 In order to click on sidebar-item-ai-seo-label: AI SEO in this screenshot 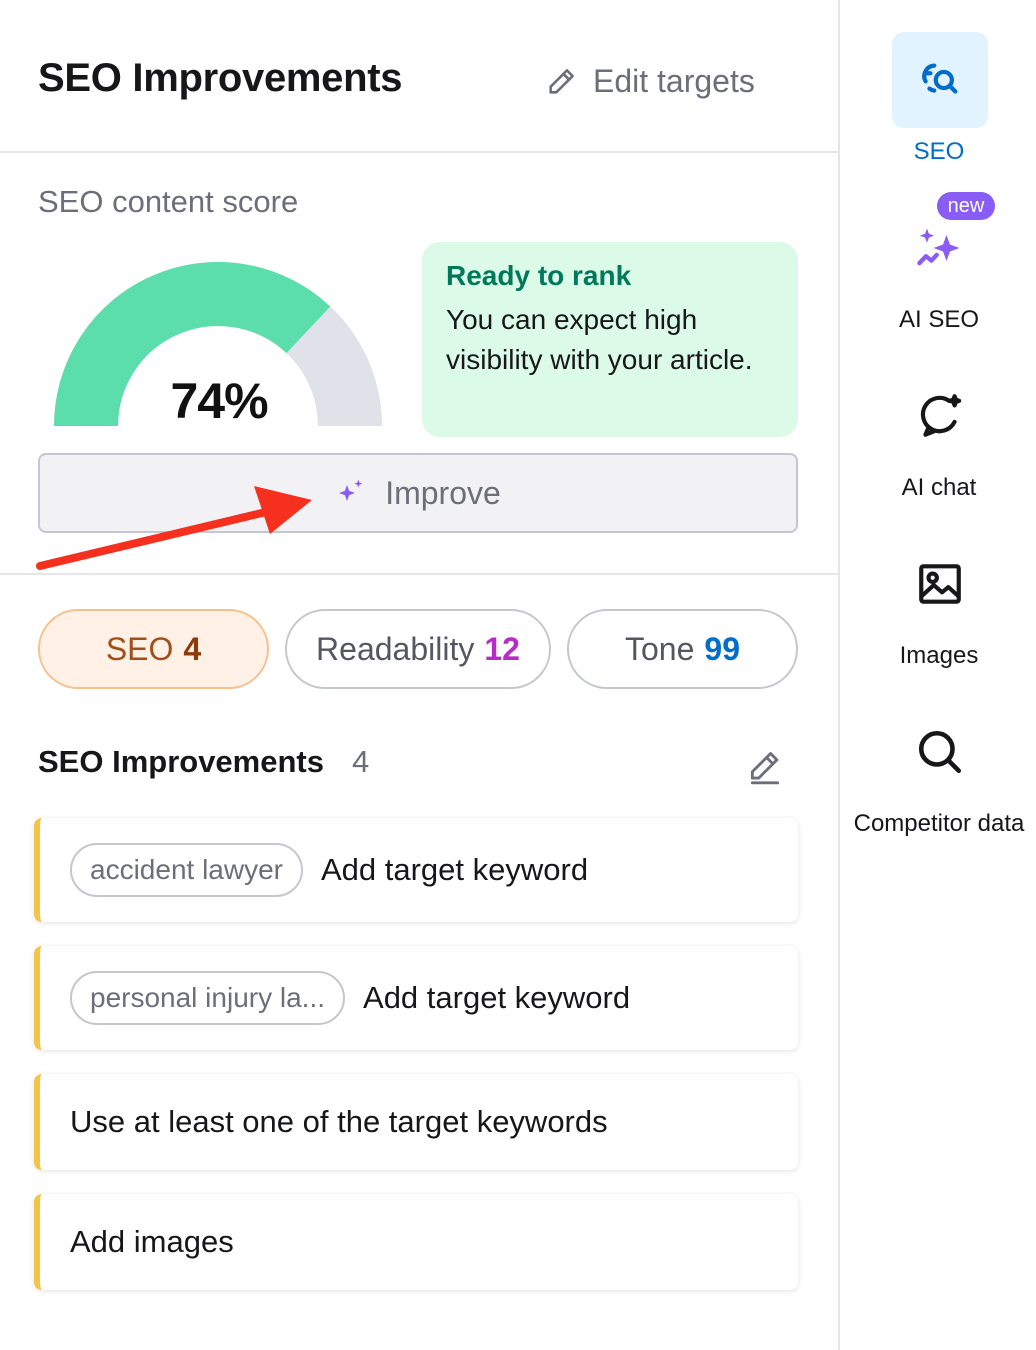, I will do `click(939, 319)`.